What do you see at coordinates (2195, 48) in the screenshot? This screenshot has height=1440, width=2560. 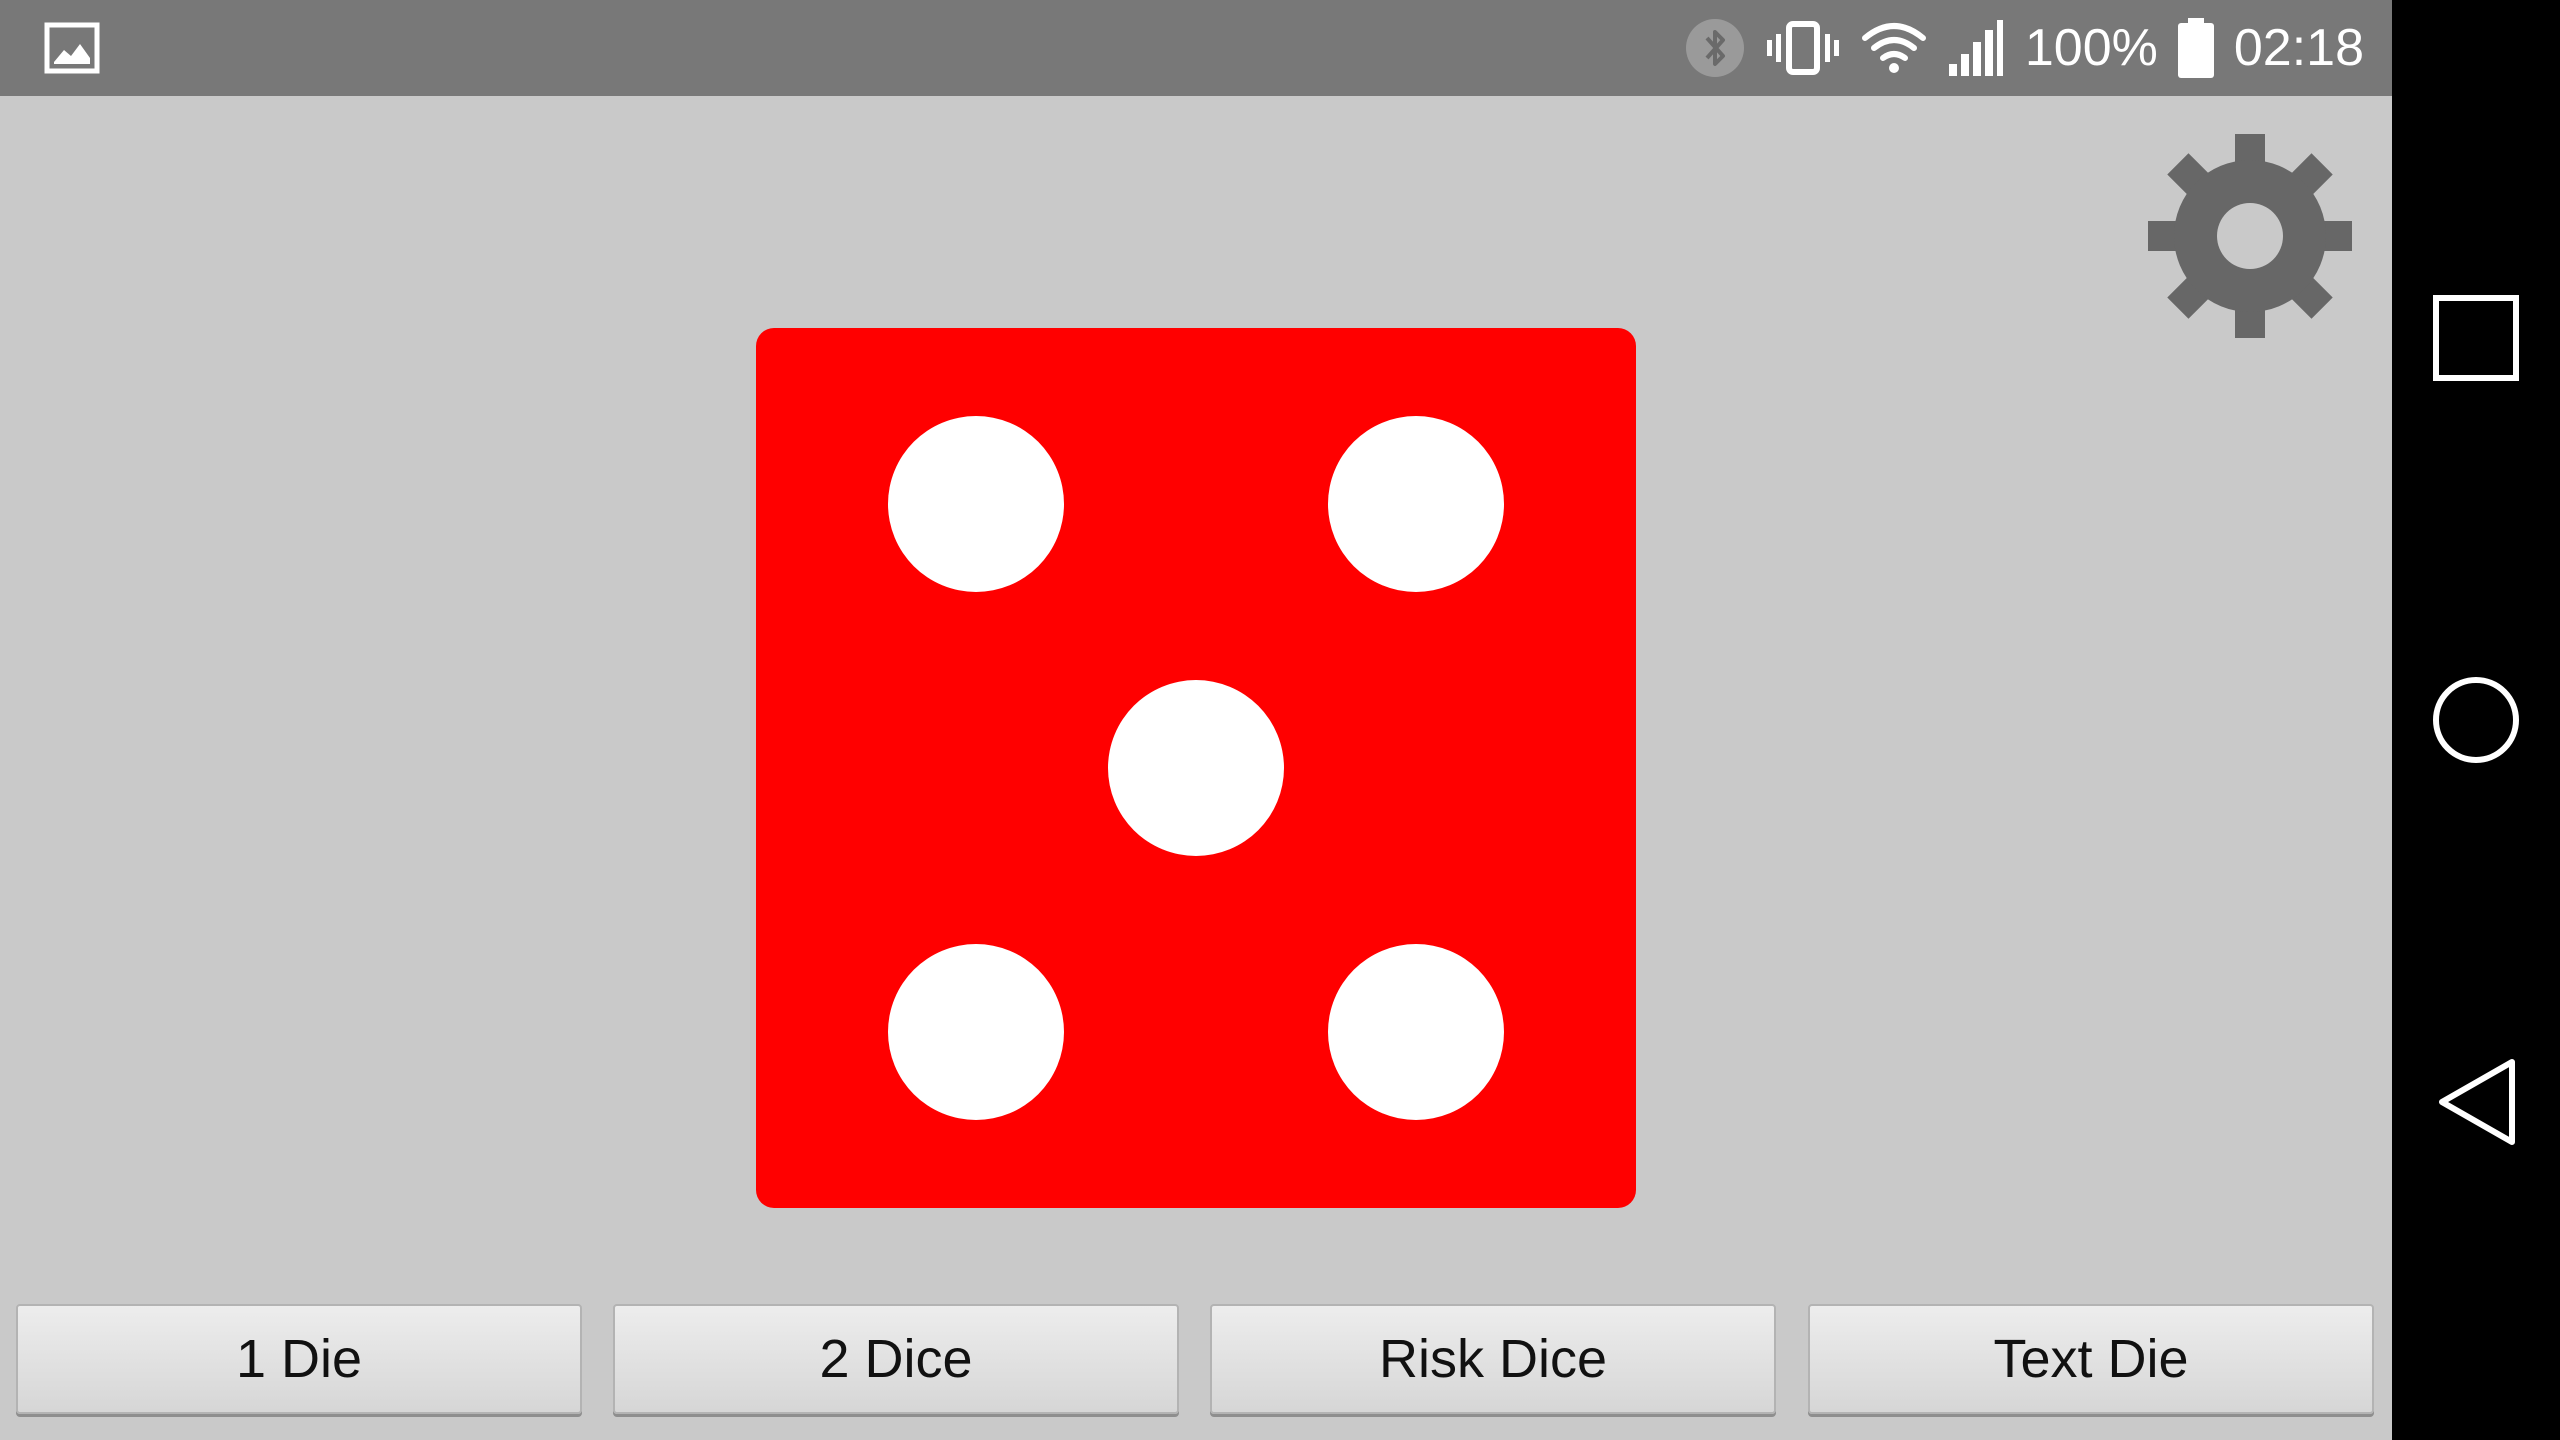 I see `battery-full-icon` at bounding box center [2195, 48].